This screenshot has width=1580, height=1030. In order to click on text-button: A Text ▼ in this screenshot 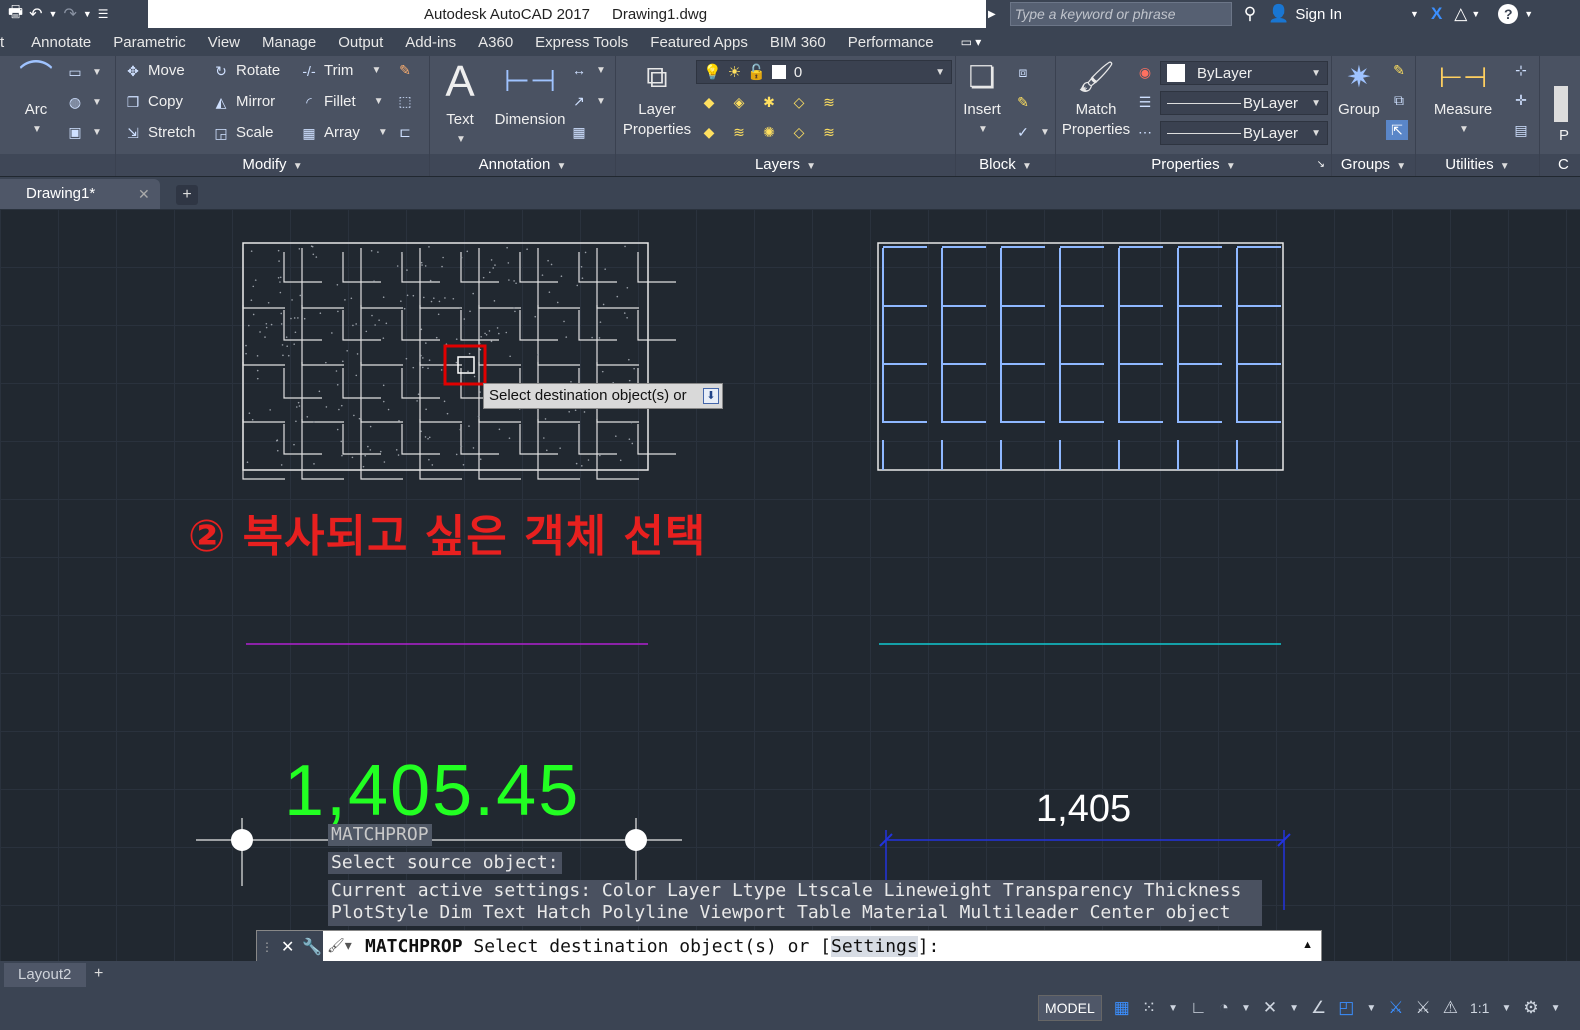, I will do `click(460, 103)`.